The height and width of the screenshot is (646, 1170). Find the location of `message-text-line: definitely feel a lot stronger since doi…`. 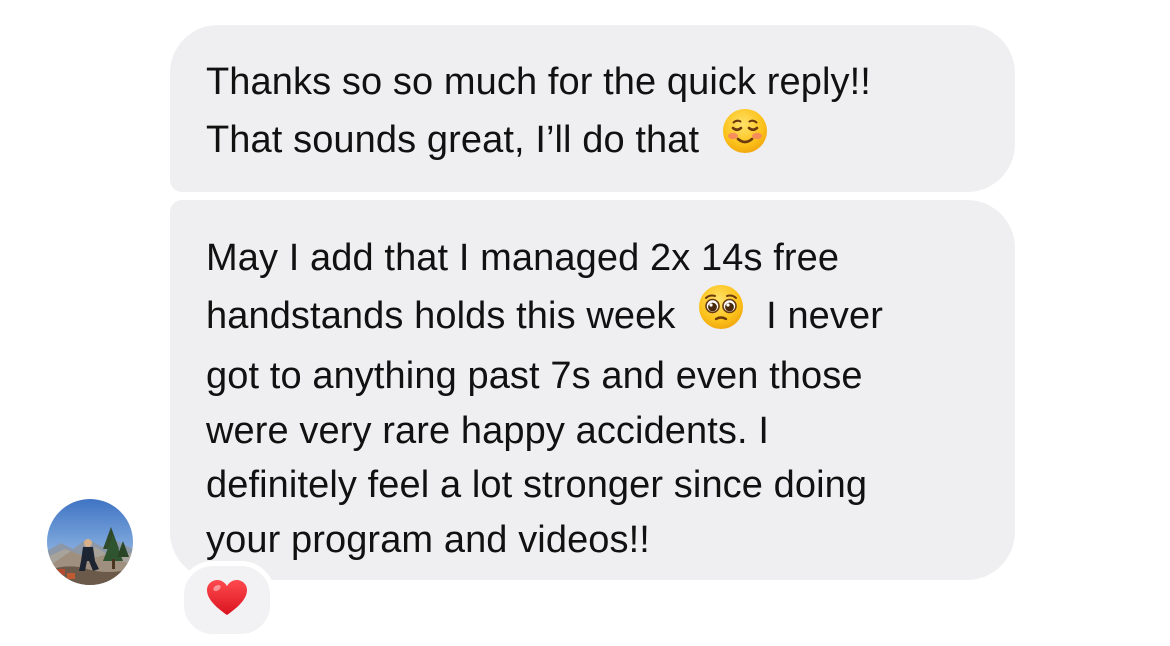

message-text-line: definitely feel a lot stronger since doi… is located at coordinates (537, 485).